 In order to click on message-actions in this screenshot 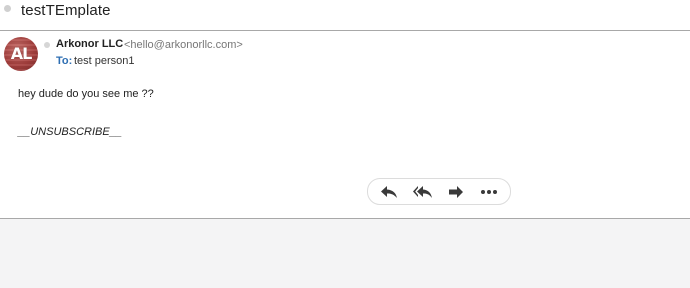, I will do `click(439, 191)`.